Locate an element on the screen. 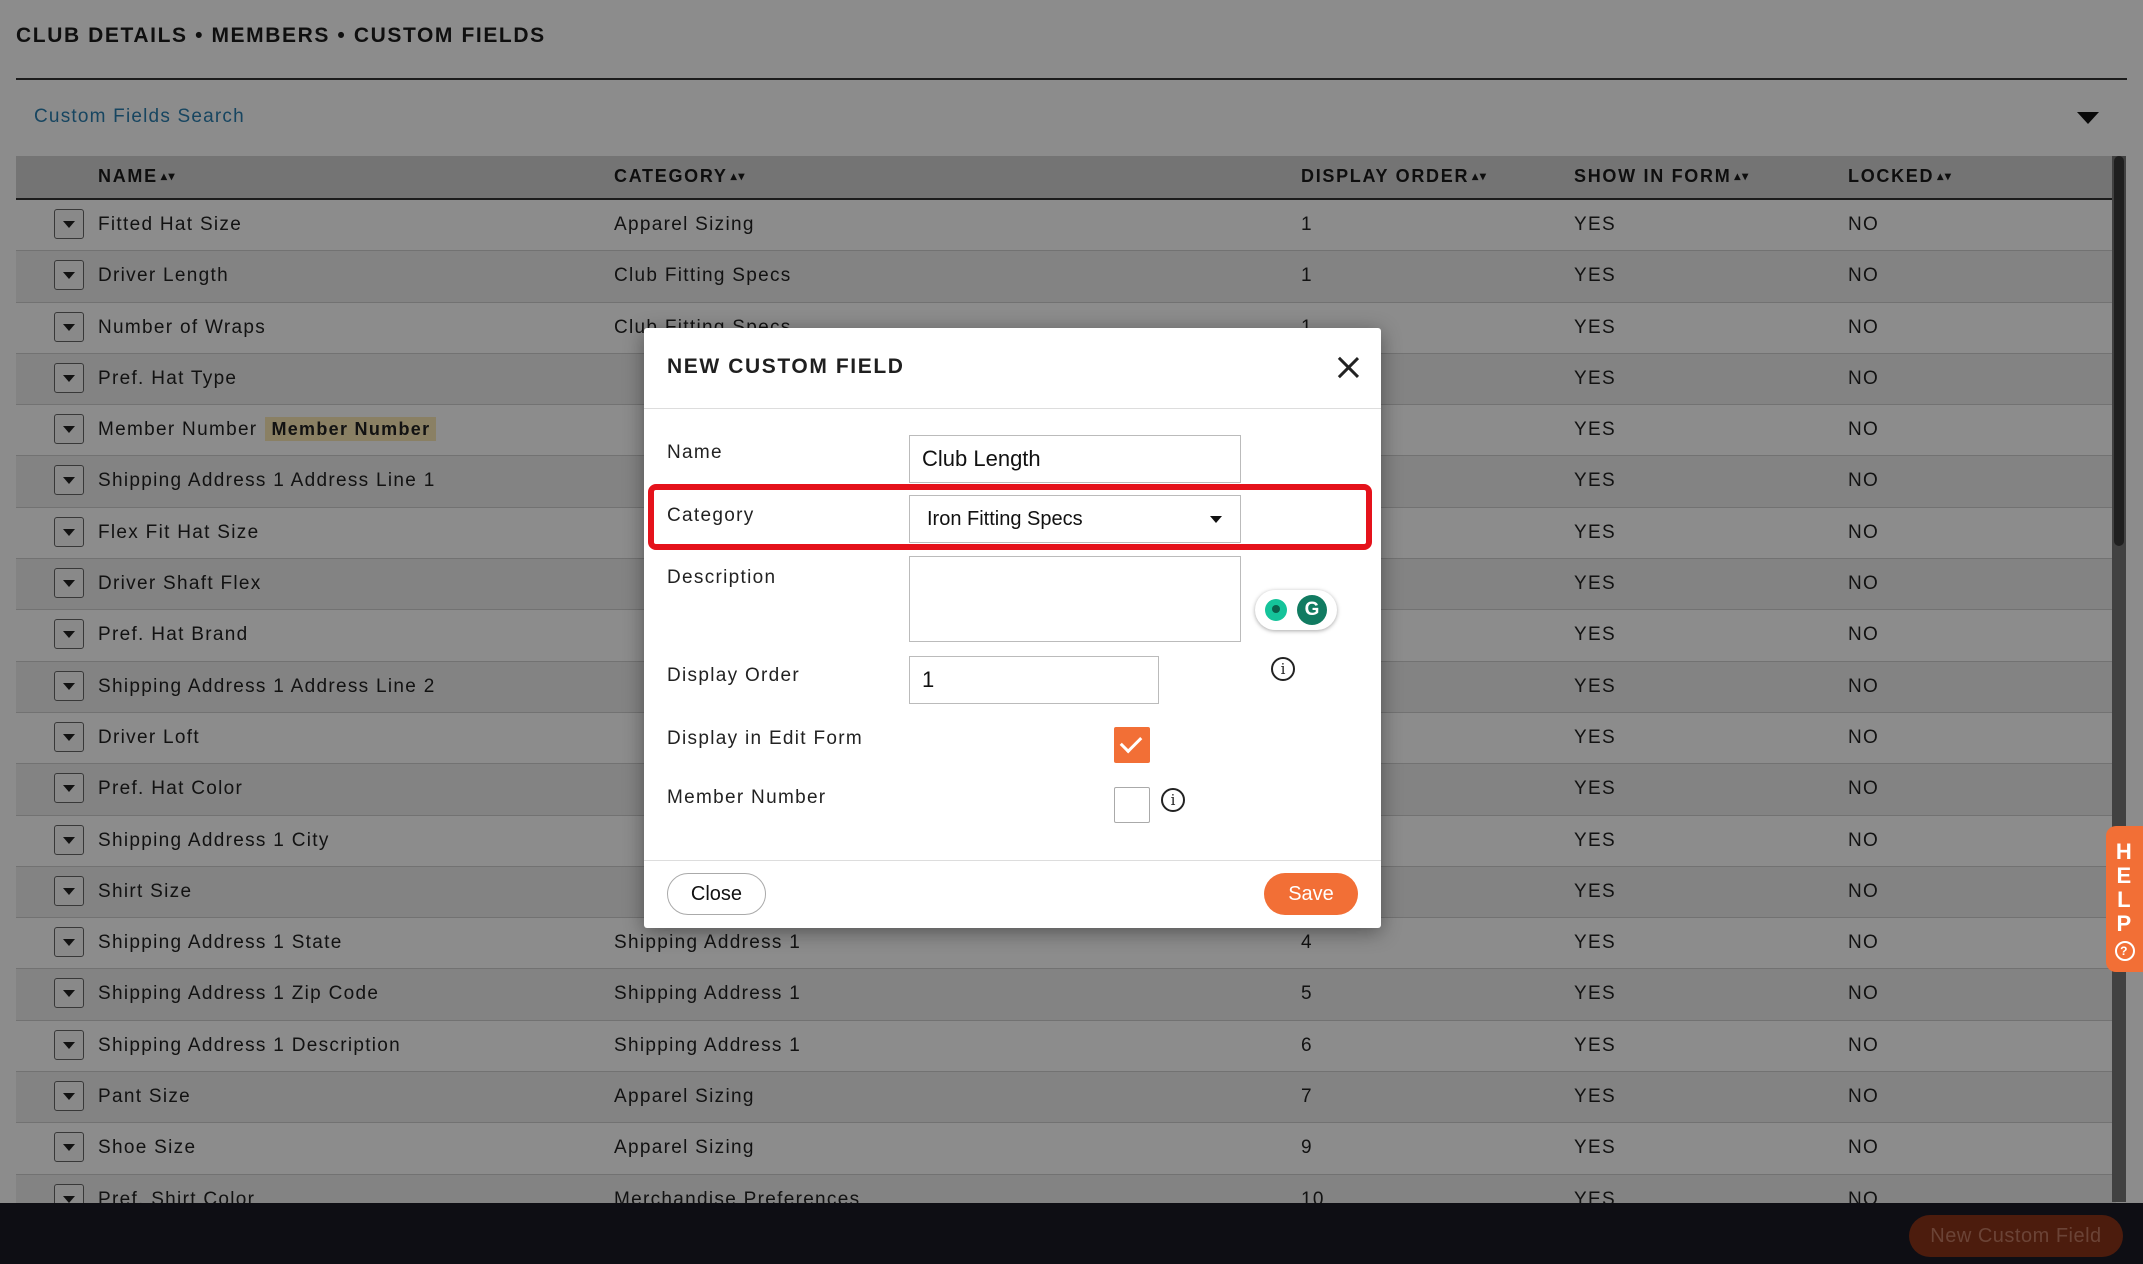 The image size is (2143, 1264). help-letter: P is located at coordinates (2124, 923).